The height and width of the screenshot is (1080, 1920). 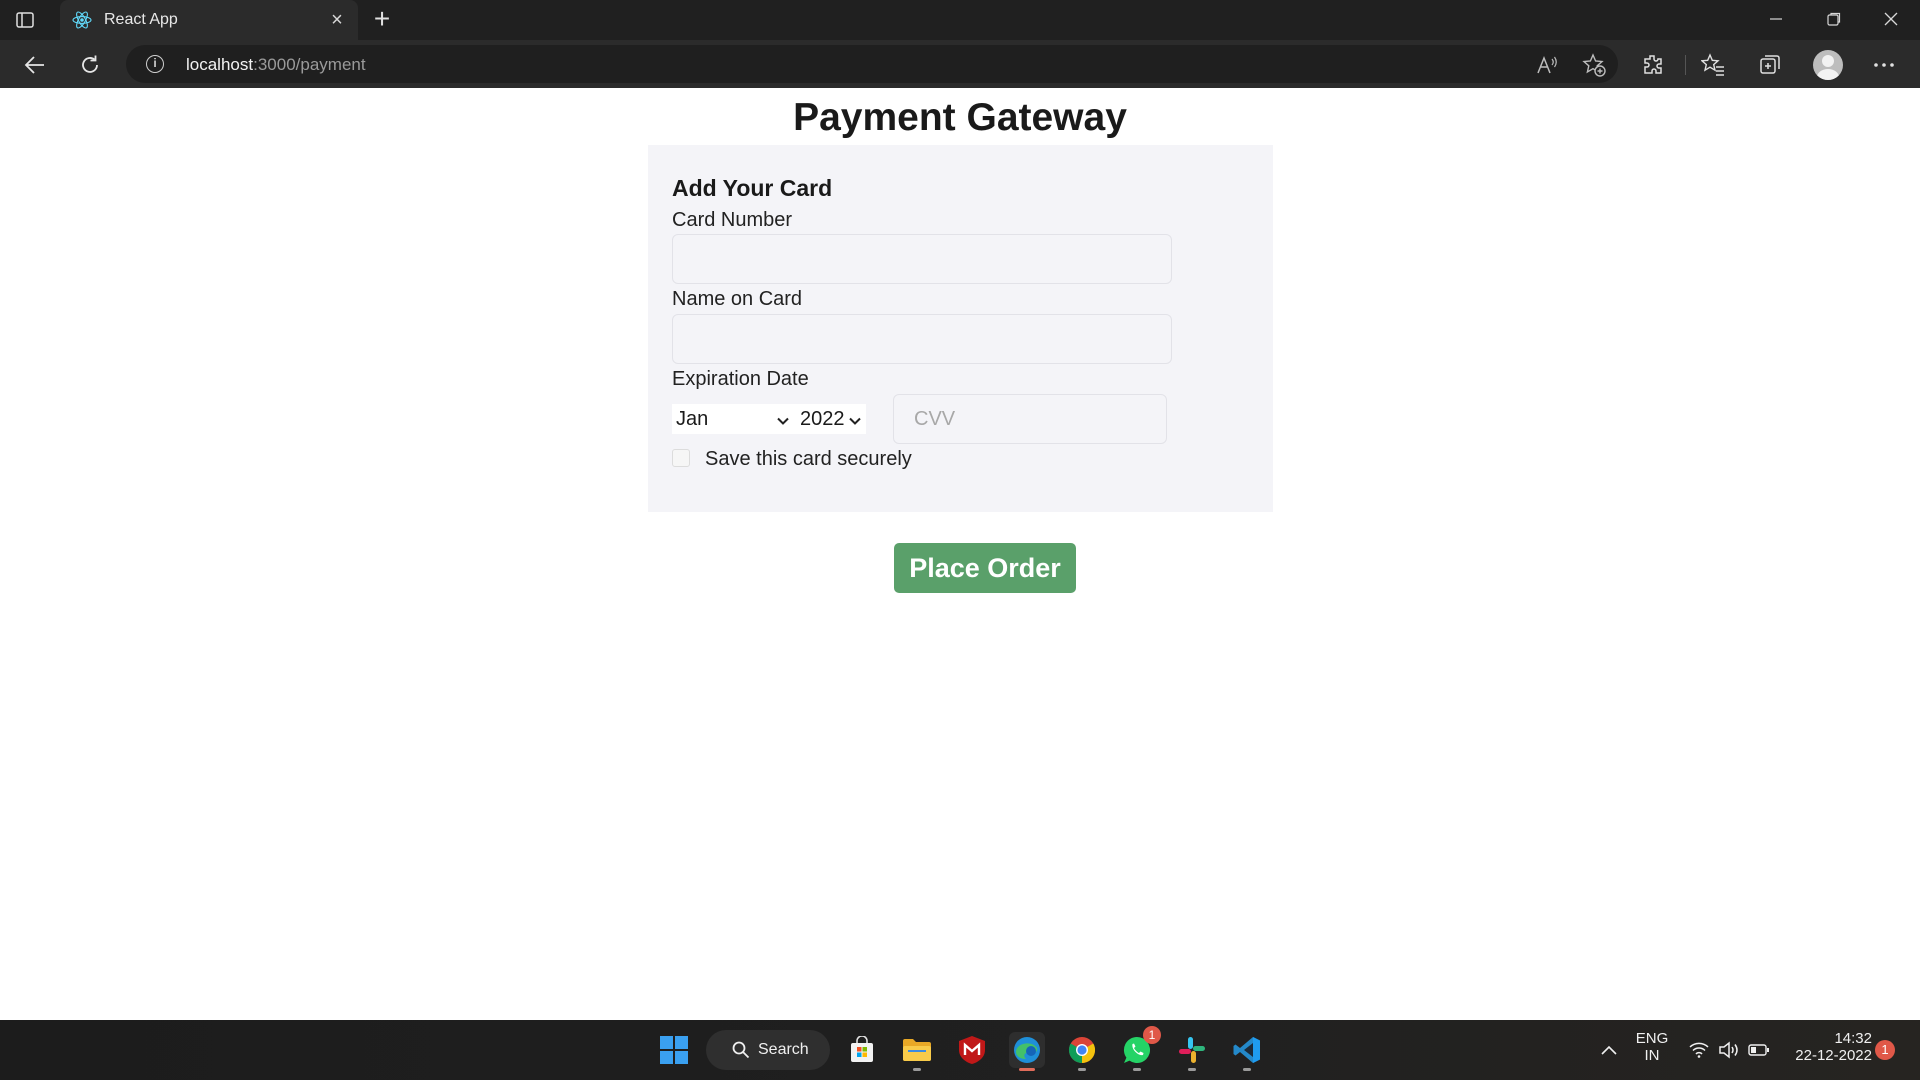 I want to click on cvv-input: CVV, so click(x=1030, y=419).